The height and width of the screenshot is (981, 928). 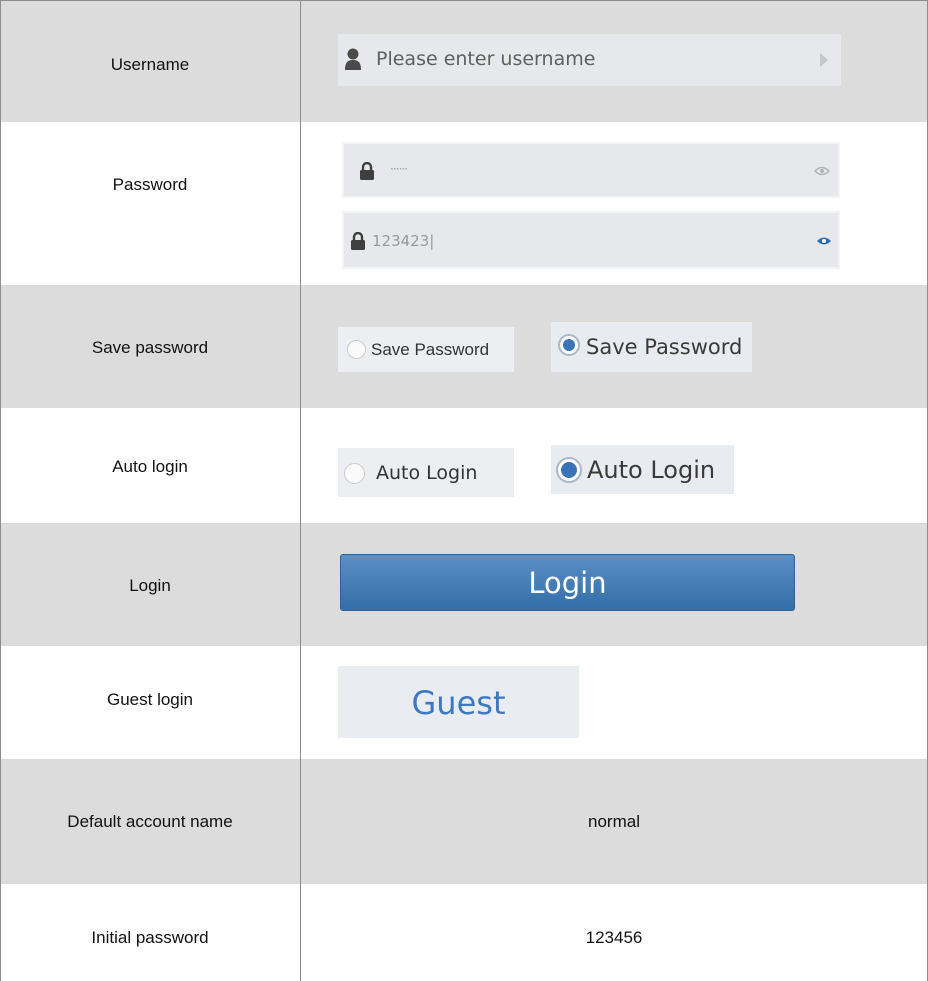 I want to click on password-revealed-value: 123423|, so click(x=403, y=241).